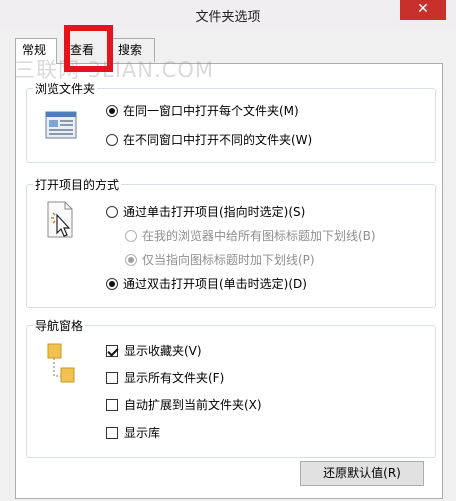 The height and width of the screenshot is (501, 456). What do you see at coordinates (142, 433) in the screenshot?
I see `label-show-libraries: 显示库` at bounding box center [142, 433].